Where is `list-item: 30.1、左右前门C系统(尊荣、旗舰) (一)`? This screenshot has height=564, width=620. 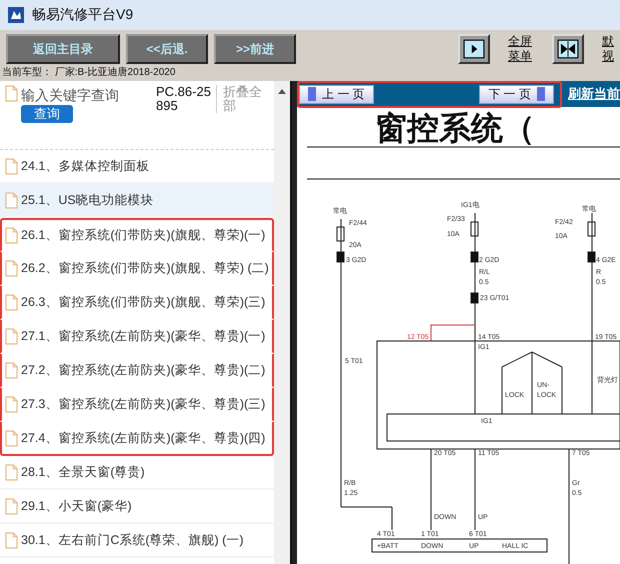 list-item: 30.1、左右前门C系统(尊荣、旗舰) (一) is located at coordinates (137, 541).